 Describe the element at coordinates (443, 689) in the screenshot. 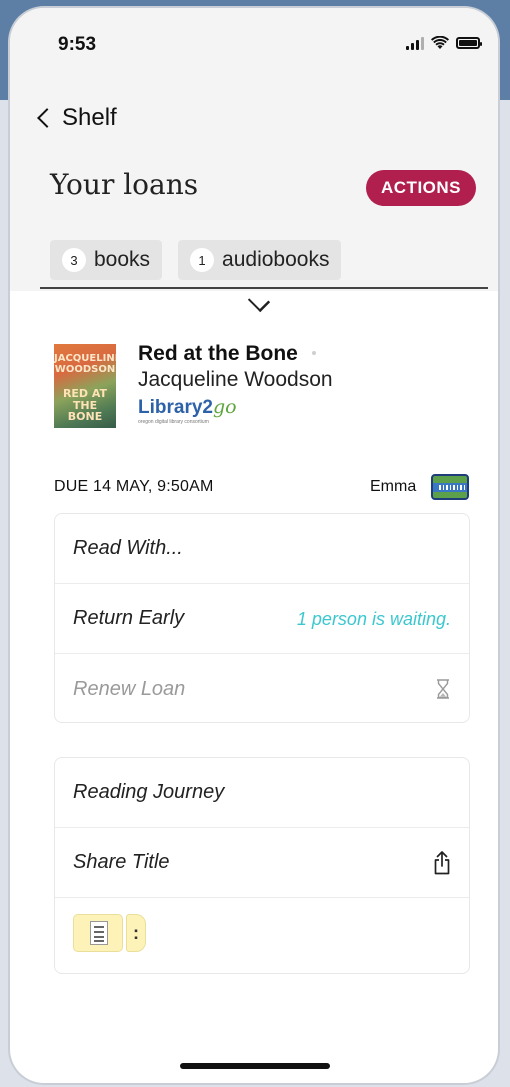

I see `hourglass-icon` at that location.